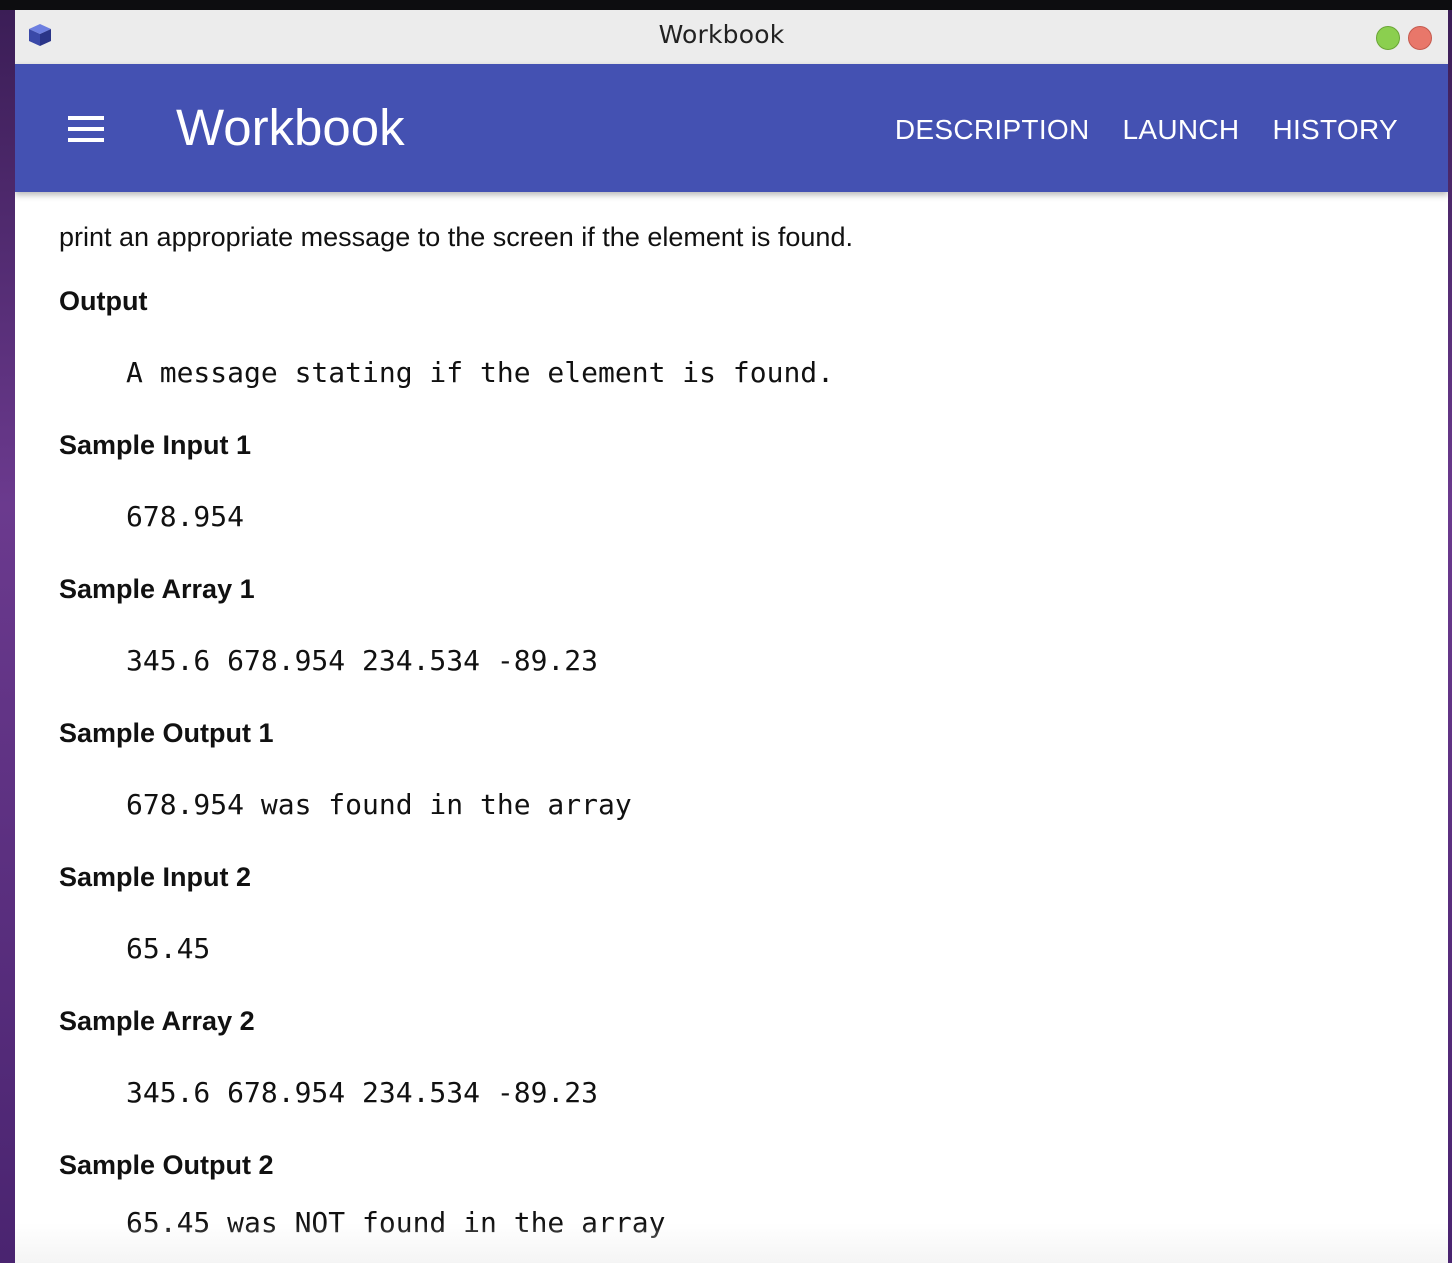  Describe the element at coordinates (721, 34) in the screenshot. I see `window-title: Workbook` at that location.